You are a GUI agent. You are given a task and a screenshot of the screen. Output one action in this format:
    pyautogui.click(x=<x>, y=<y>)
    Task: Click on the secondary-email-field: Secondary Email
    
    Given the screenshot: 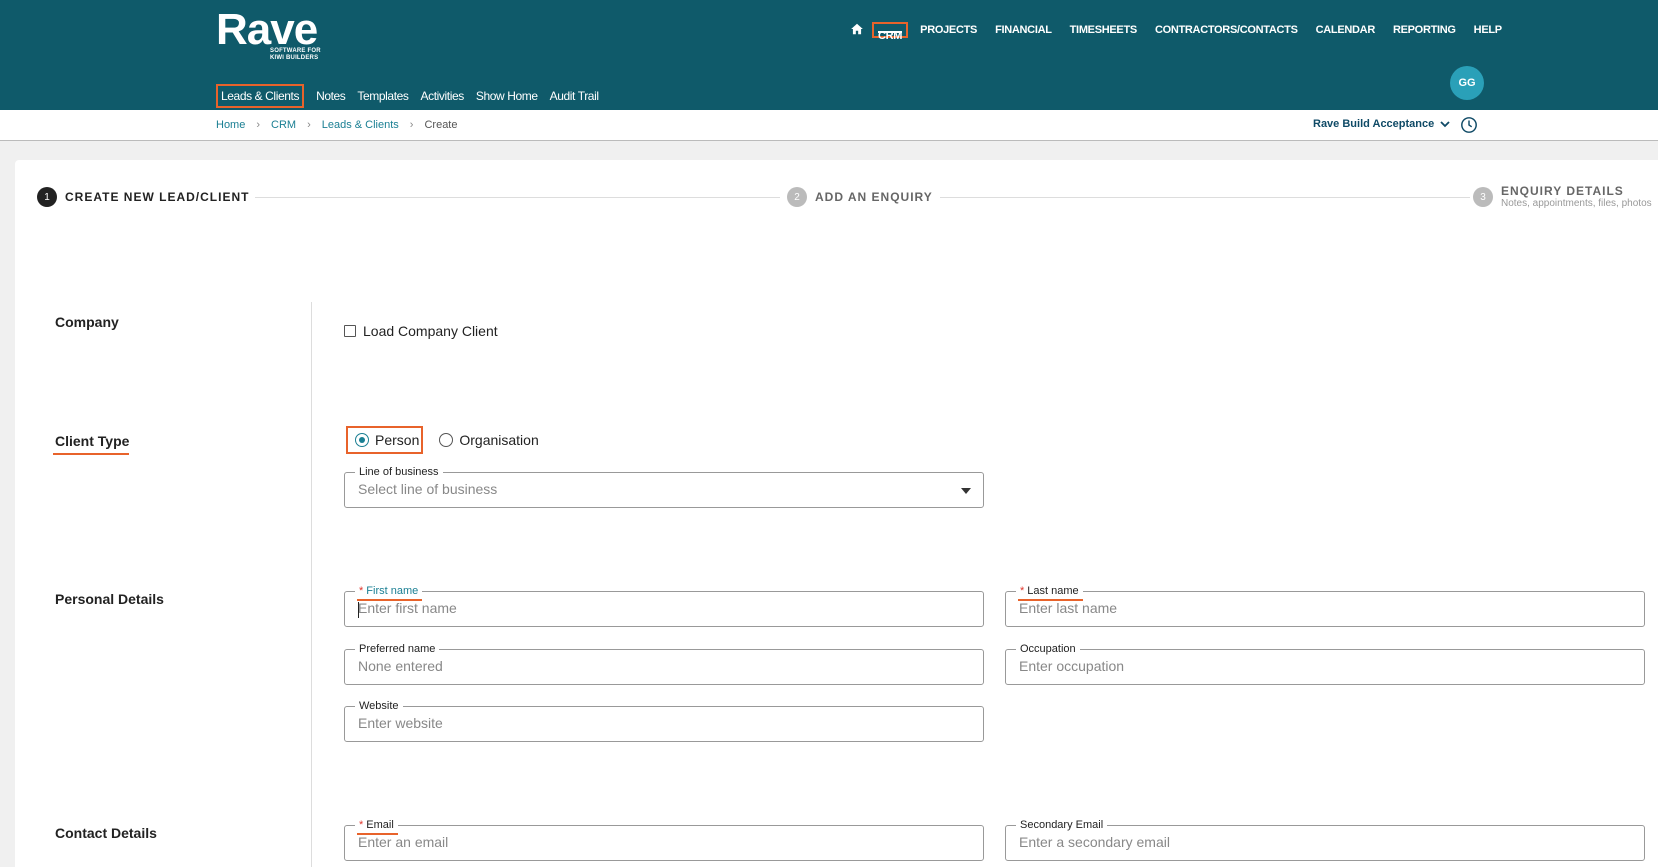 What is the action you would take?
    pyautogui.click(x=1325, y=839)
    